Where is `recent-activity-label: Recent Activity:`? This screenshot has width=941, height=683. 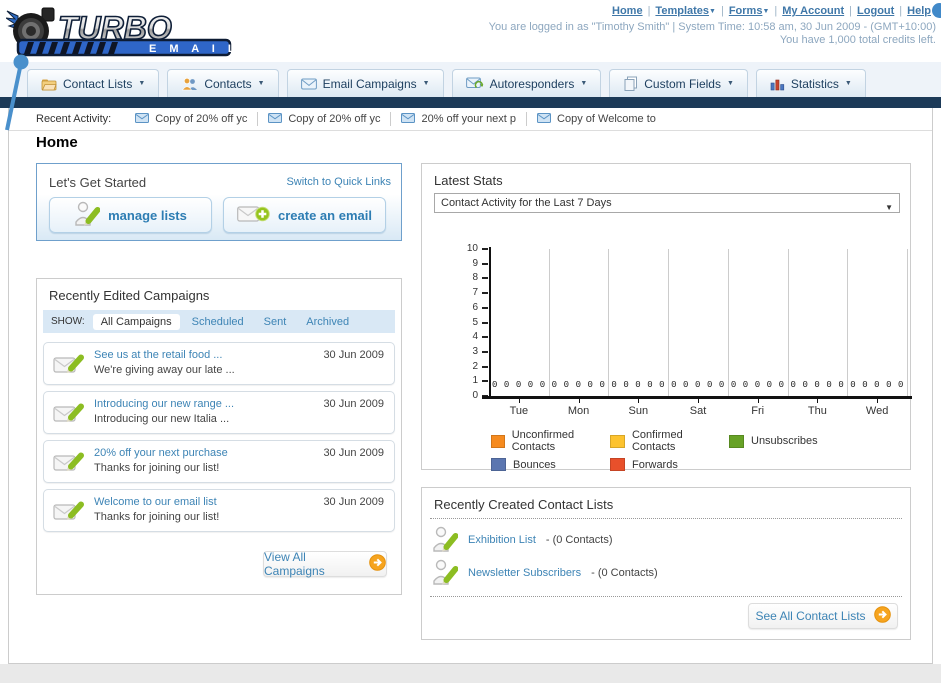 recent-activity-label: Recent Activity: is located at coordinates (74, 119).